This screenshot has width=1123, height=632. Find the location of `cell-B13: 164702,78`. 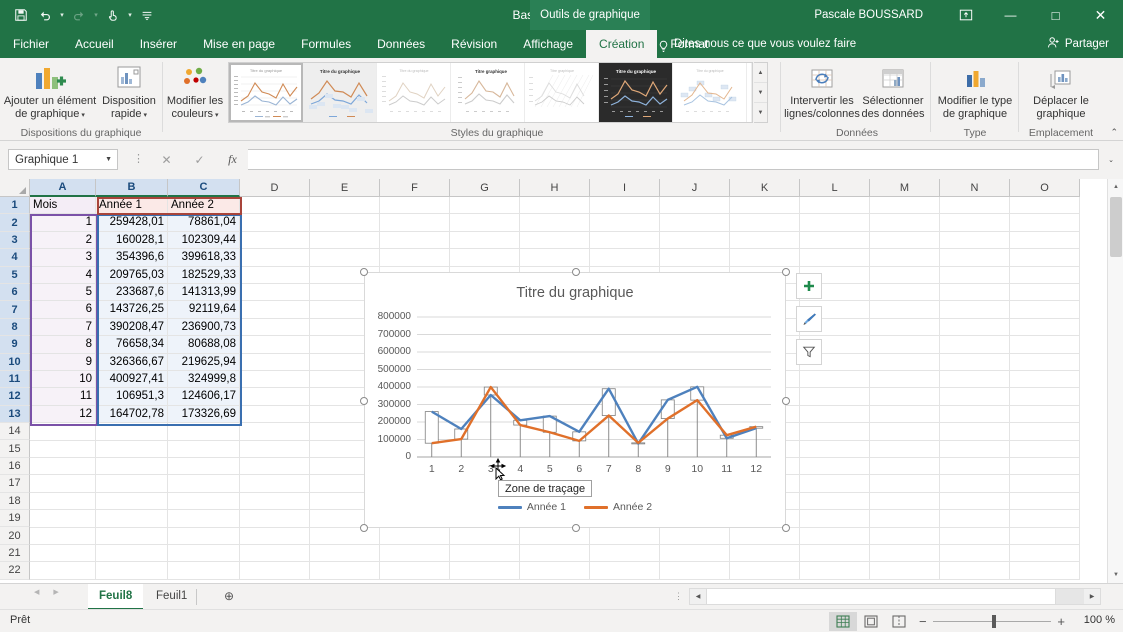

cell-B13: 164702,78 is located at coordinates (132, 414).